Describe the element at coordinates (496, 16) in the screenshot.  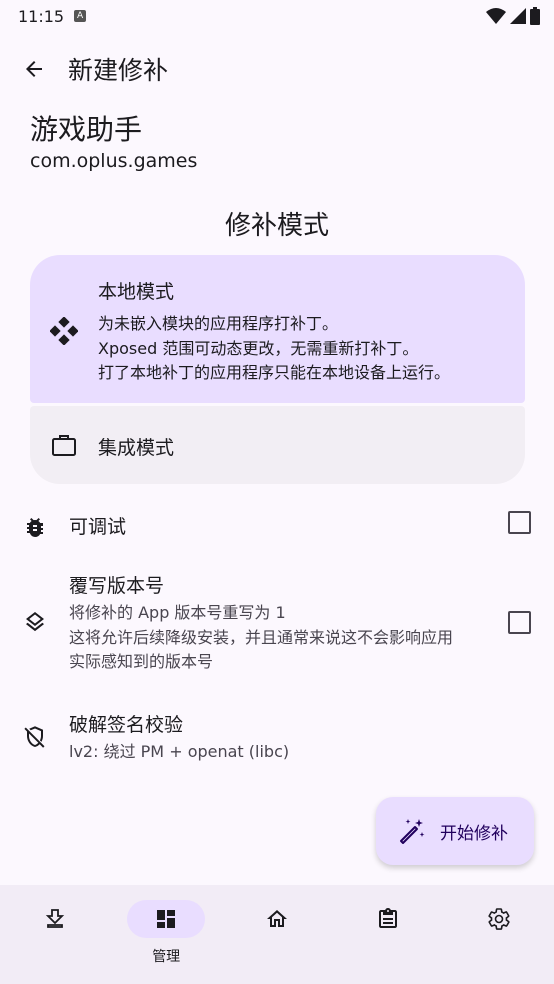
I see `wifi-icon` at that location.